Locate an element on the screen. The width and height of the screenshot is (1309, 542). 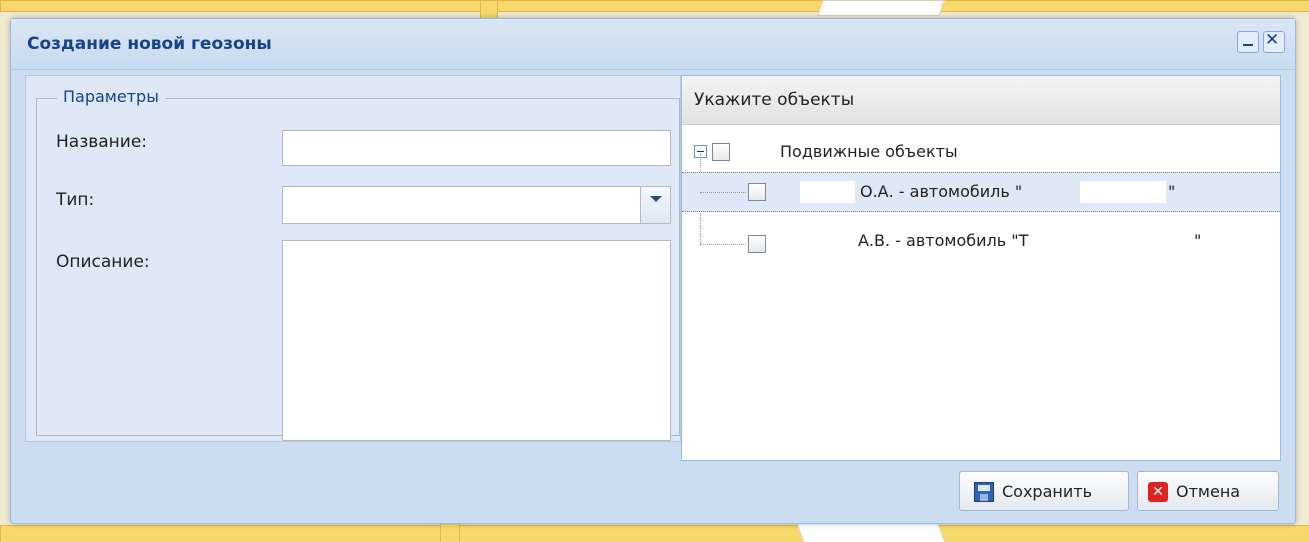
parameters-legend: Параметры is located at coordinates (111, 96).